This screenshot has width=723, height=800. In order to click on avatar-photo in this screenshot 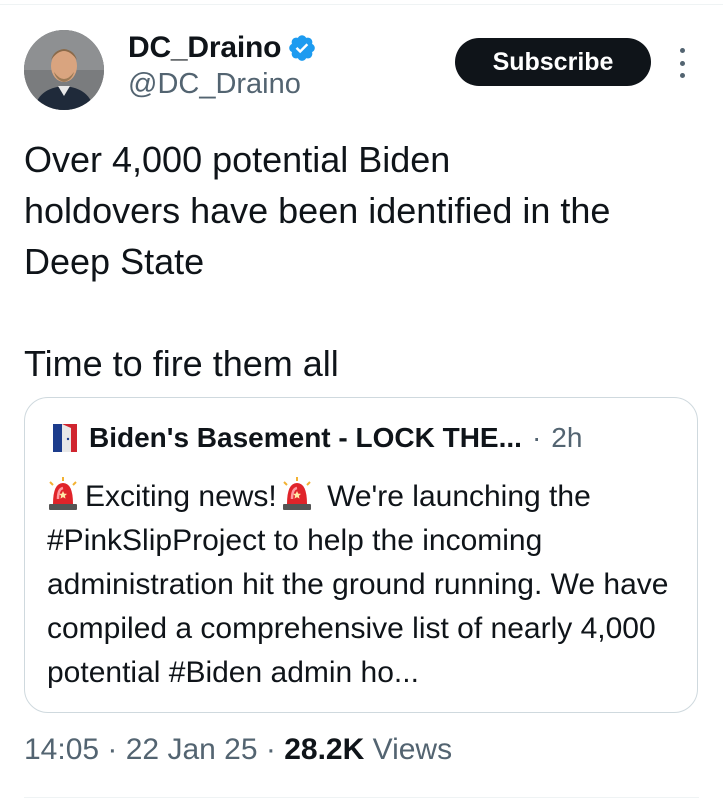, I will do `click(64, 70)`.